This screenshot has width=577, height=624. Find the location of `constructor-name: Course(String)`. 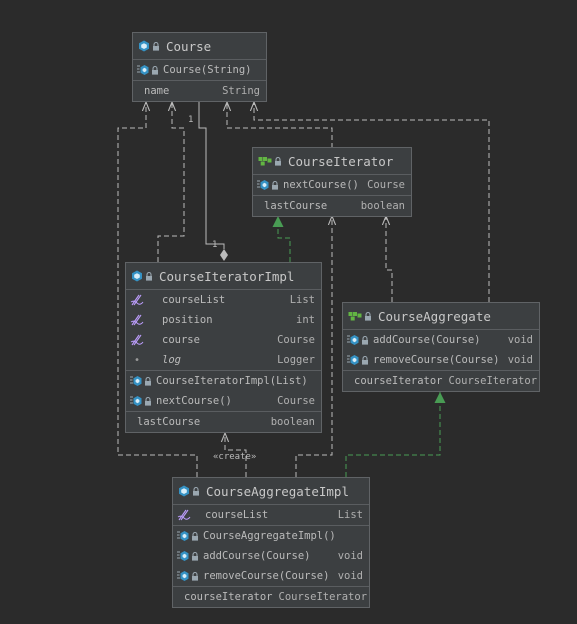

constructor-name: Course(String) is located at coordinates (207, 70).